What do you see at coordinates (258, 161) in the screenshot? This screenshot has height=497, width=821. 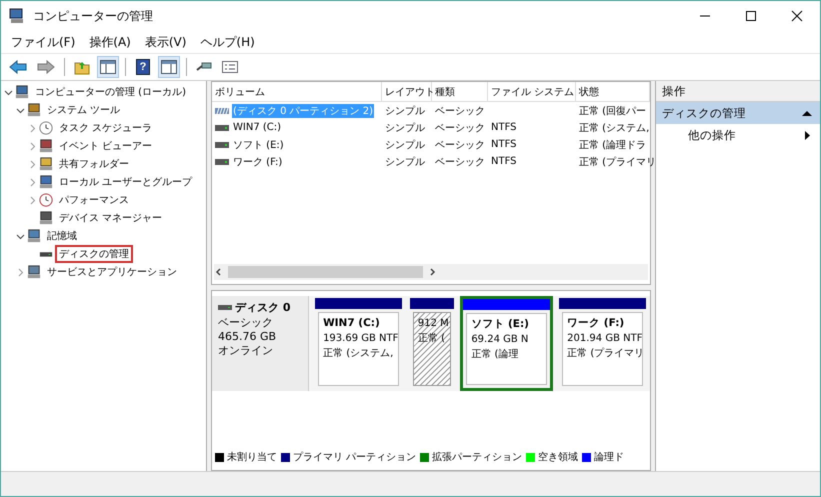 I see `volume-name: ワーク (F:)` at bounding box center [258, 161].